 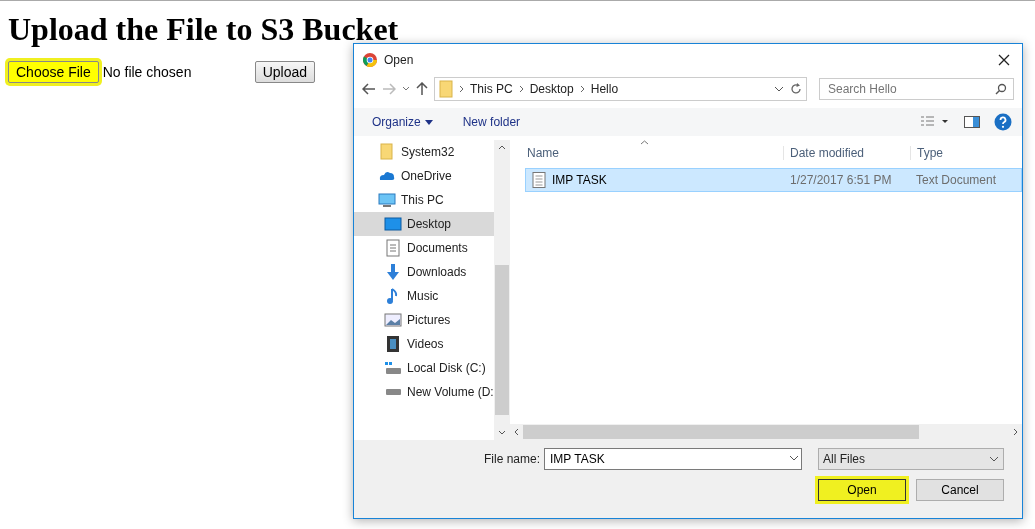 What do you see at coordinates (285, 72) in the screenshot?
I see `upload-button: Upload` at bounding box center [285, 72].